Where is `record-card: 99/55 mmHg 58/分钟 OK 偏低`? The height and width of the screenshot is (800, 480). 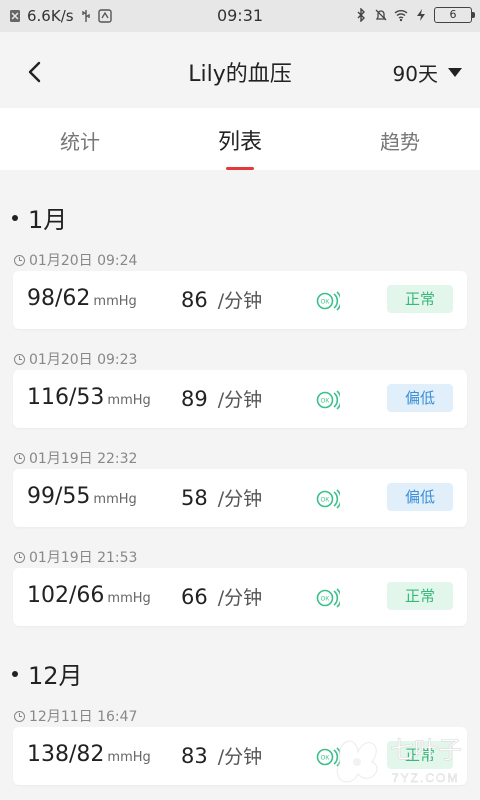
record-card: 99/55 mmHg 58/分钟 OK 偏低 is located at coordinates (240, 498).